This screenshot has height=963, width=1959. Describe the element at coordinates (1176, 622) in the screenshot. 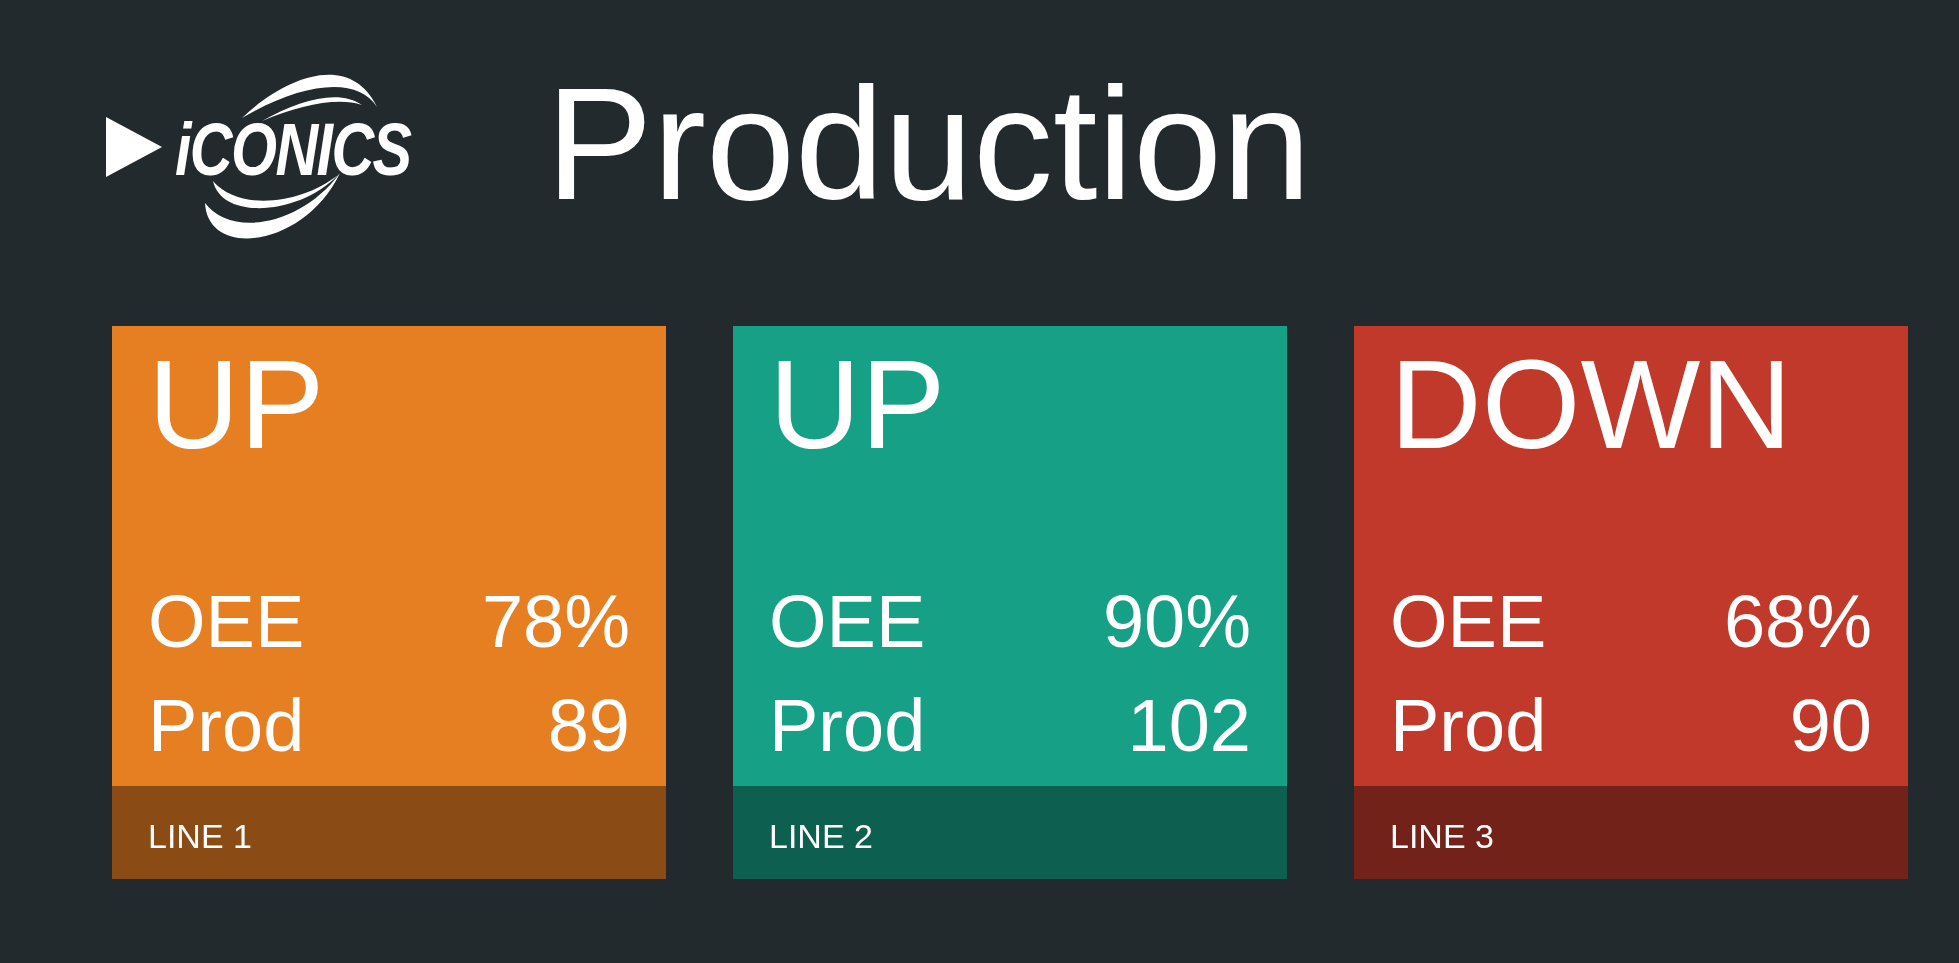

I see `metric-value: 90%` at that location.